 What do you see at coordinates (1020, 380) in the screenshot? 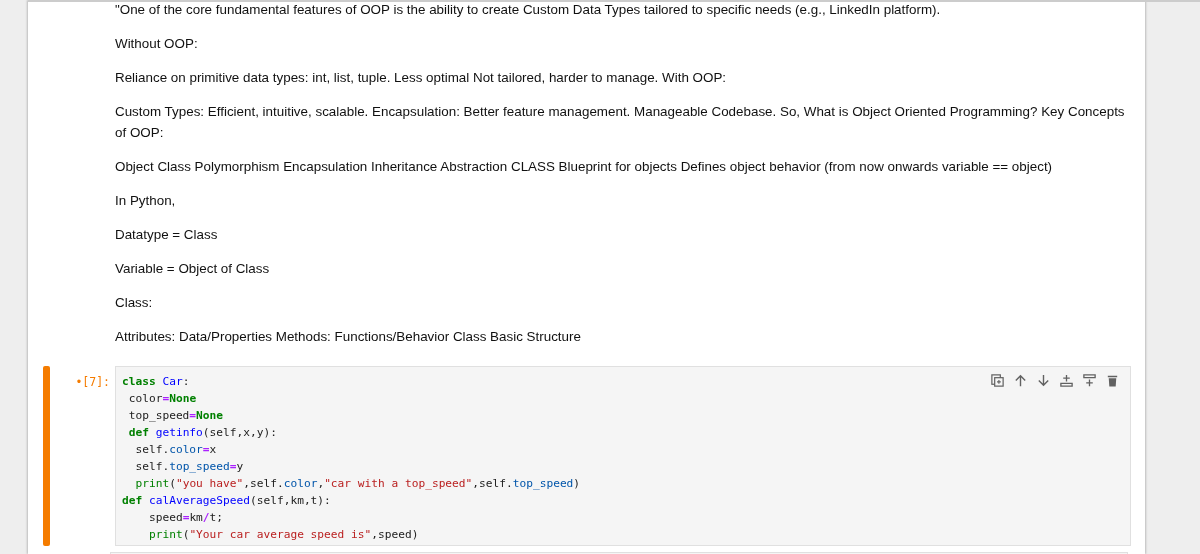
I see `move-up-icon` at bounding box center [1020, 380].